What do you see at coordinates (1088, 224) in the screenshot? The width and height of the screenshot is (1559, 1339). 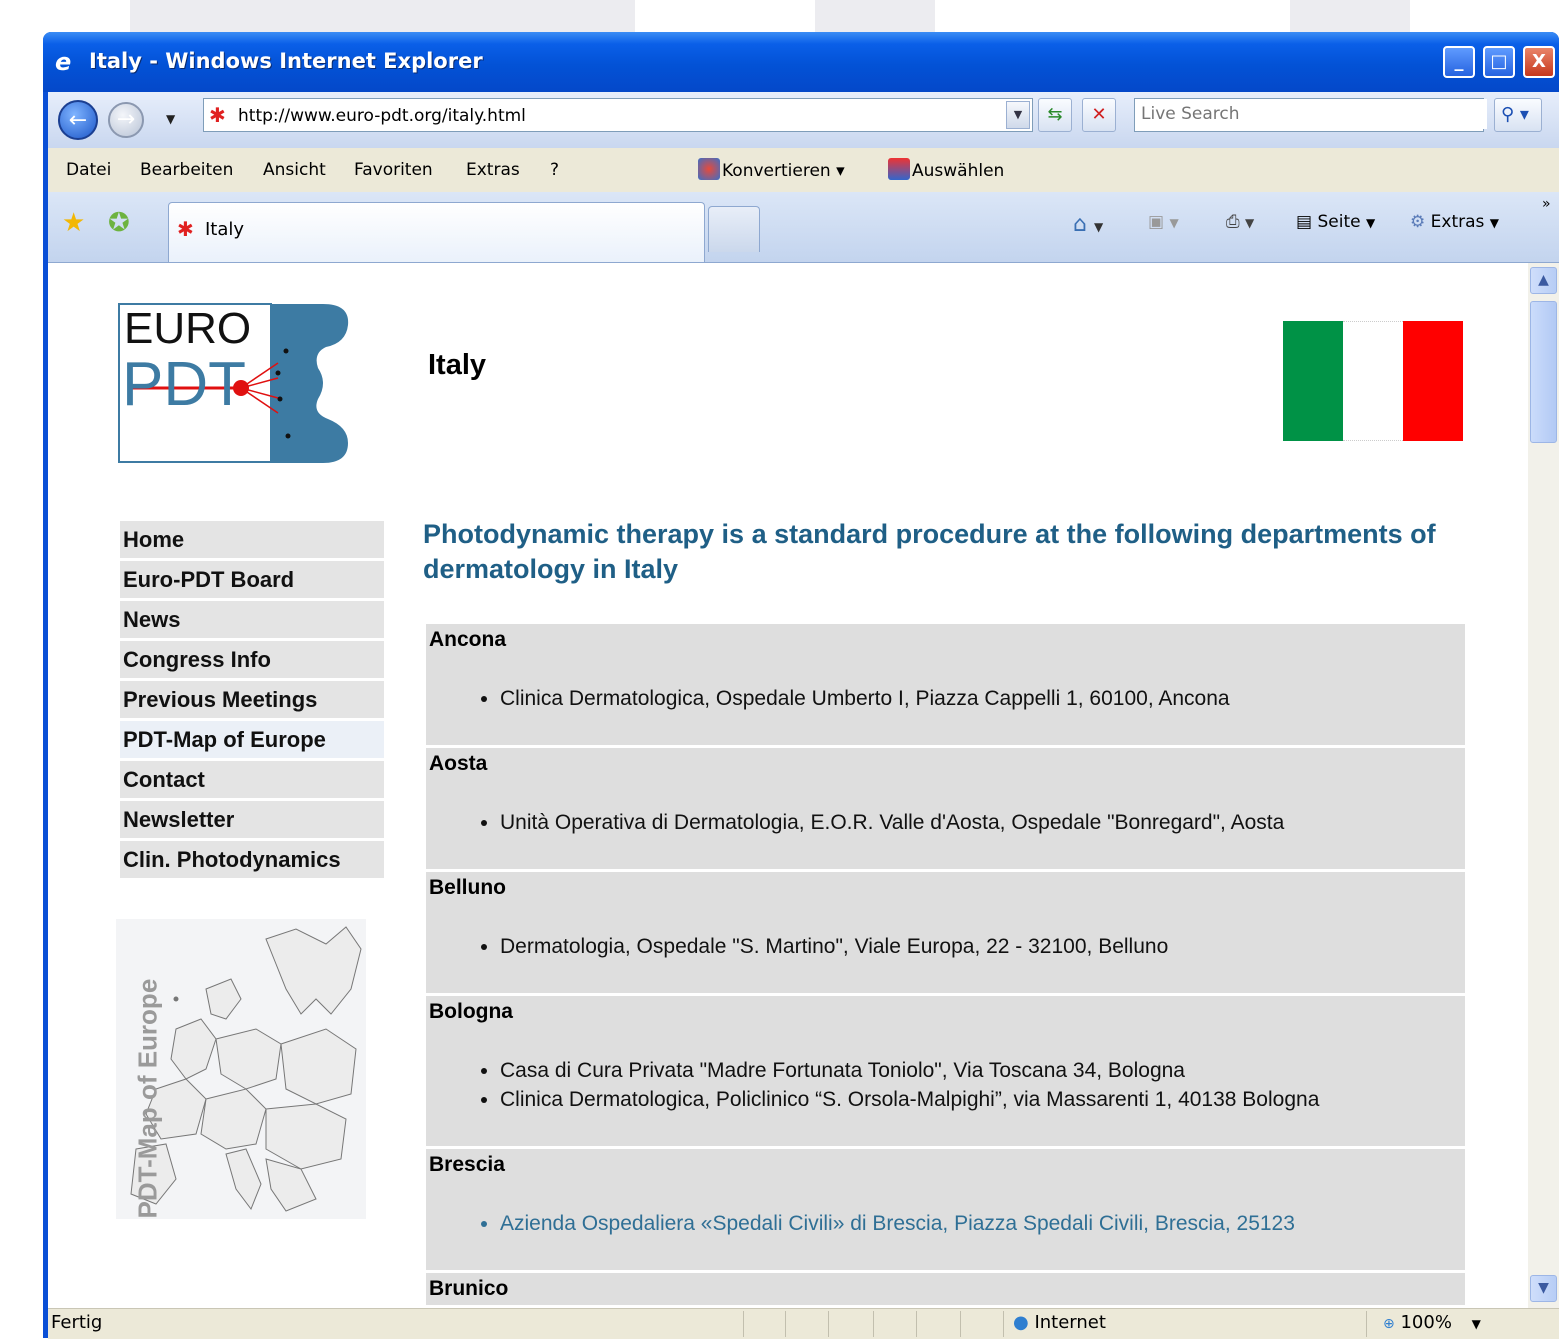 I see `home-button: ⌂ ▼` at bounding box center [1088, 224].